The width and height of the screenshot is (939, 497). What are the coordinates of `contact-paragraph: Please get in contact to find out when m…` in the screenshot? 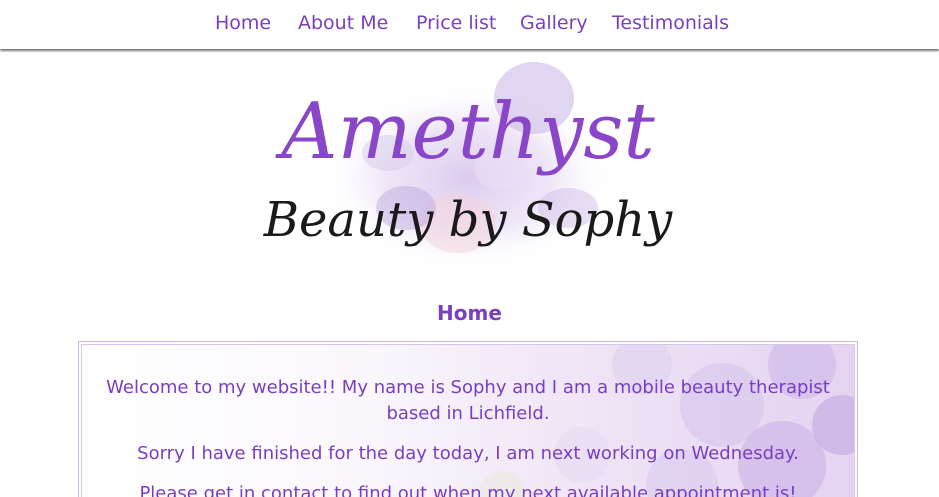 It's located at (468, 490).